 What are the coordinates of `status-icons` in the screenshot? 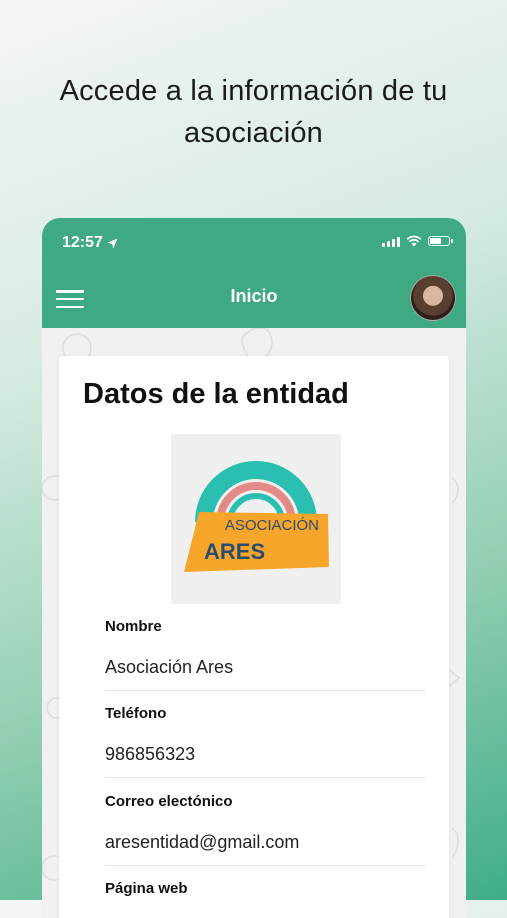 It's located at (417, 241).